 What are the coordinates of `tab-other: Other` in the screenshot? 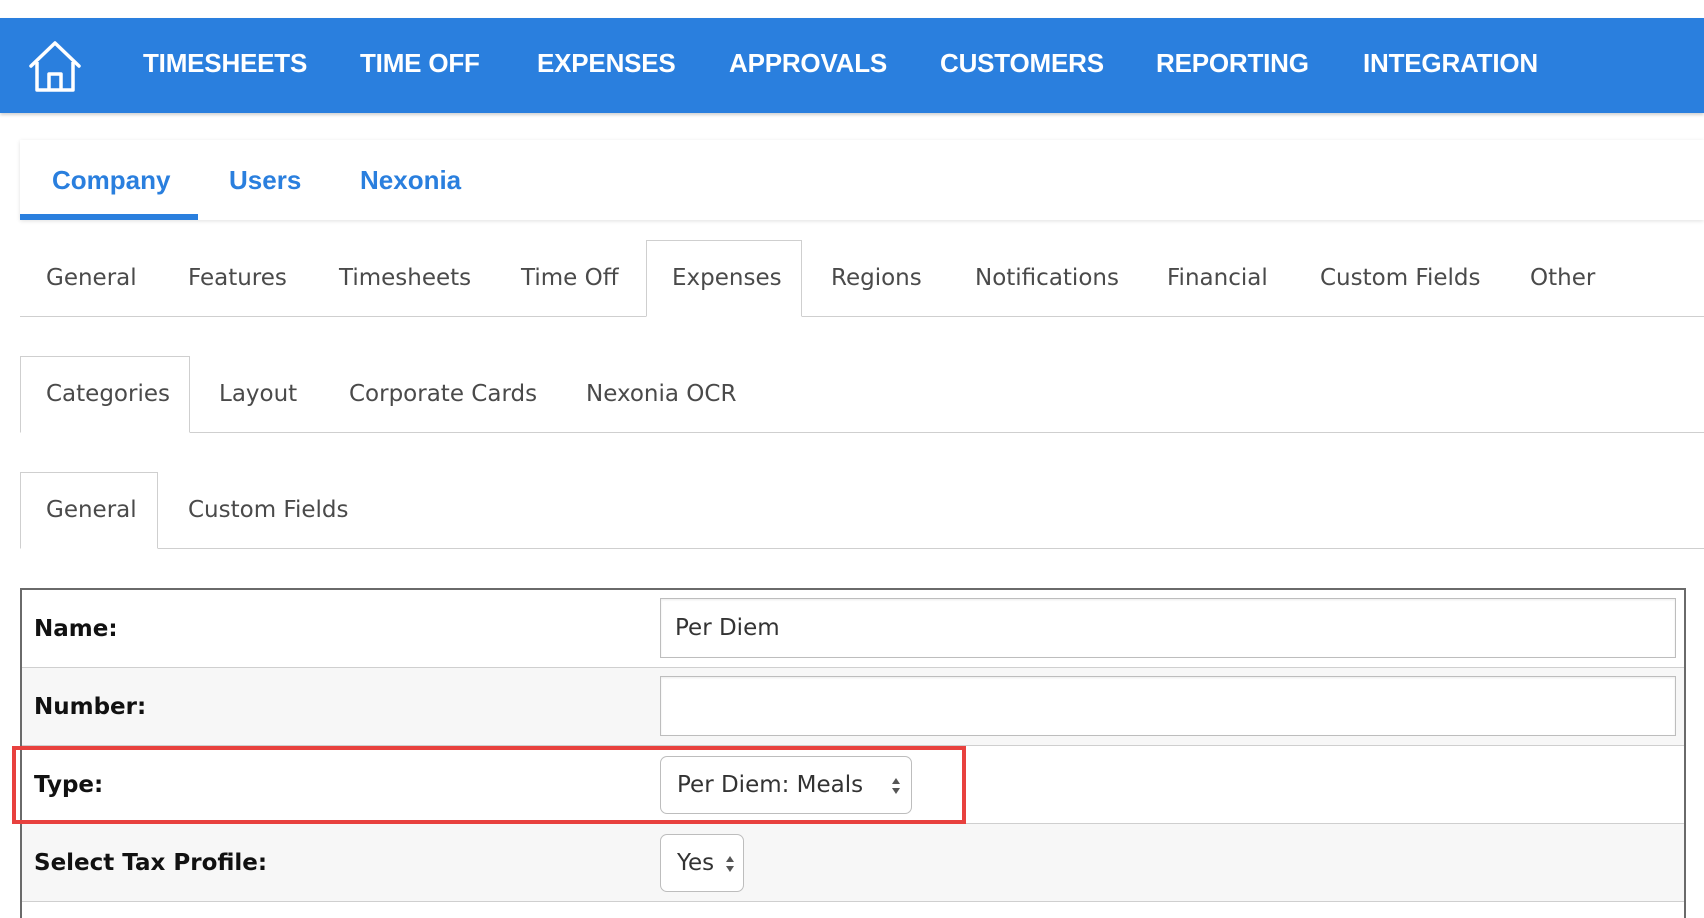 It's located at (1562, 278).